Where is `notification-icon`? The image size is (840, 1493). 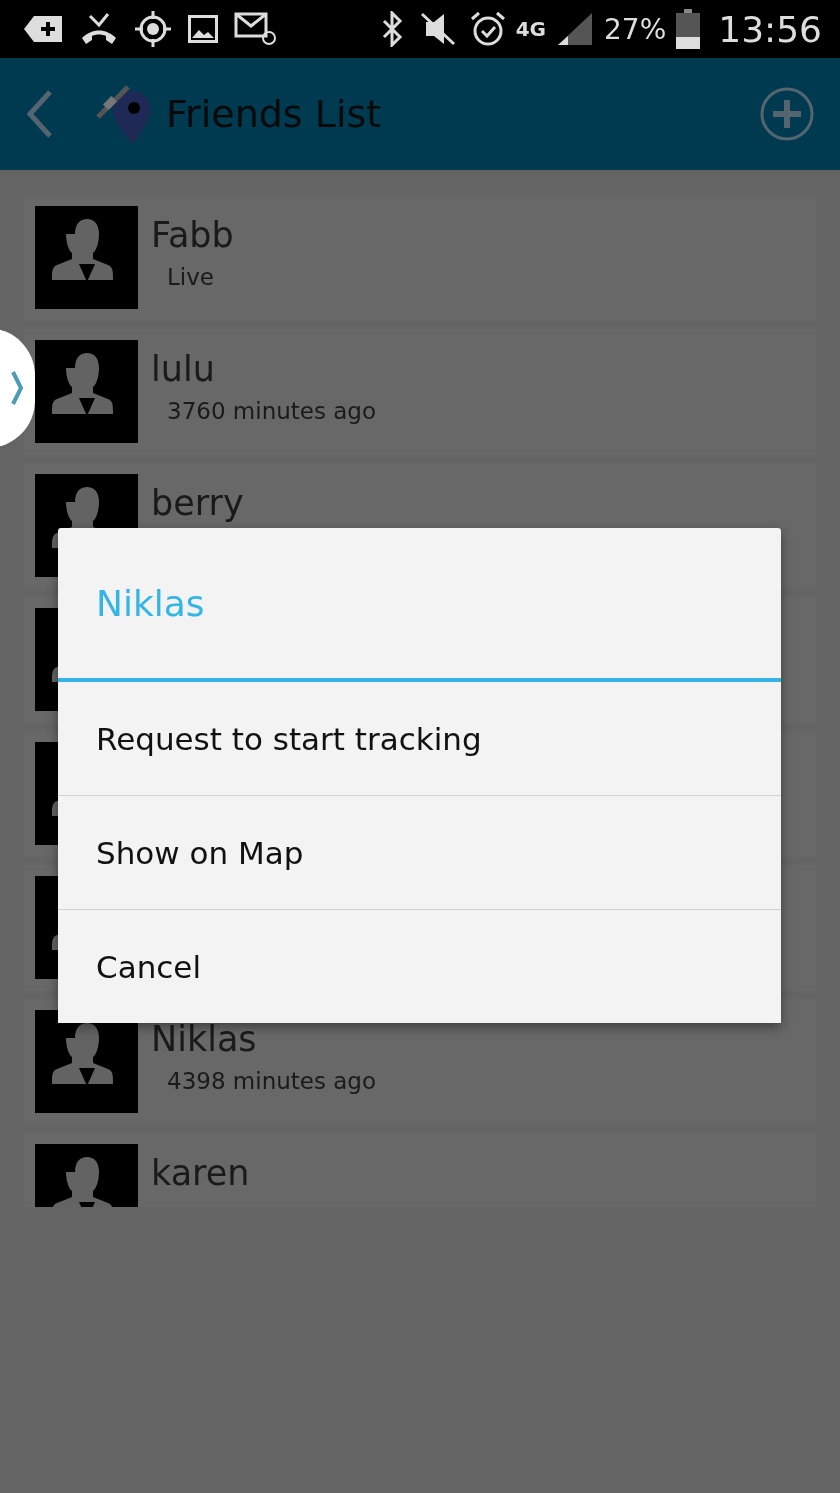 notification-icon is located at coordinates (44, 29).